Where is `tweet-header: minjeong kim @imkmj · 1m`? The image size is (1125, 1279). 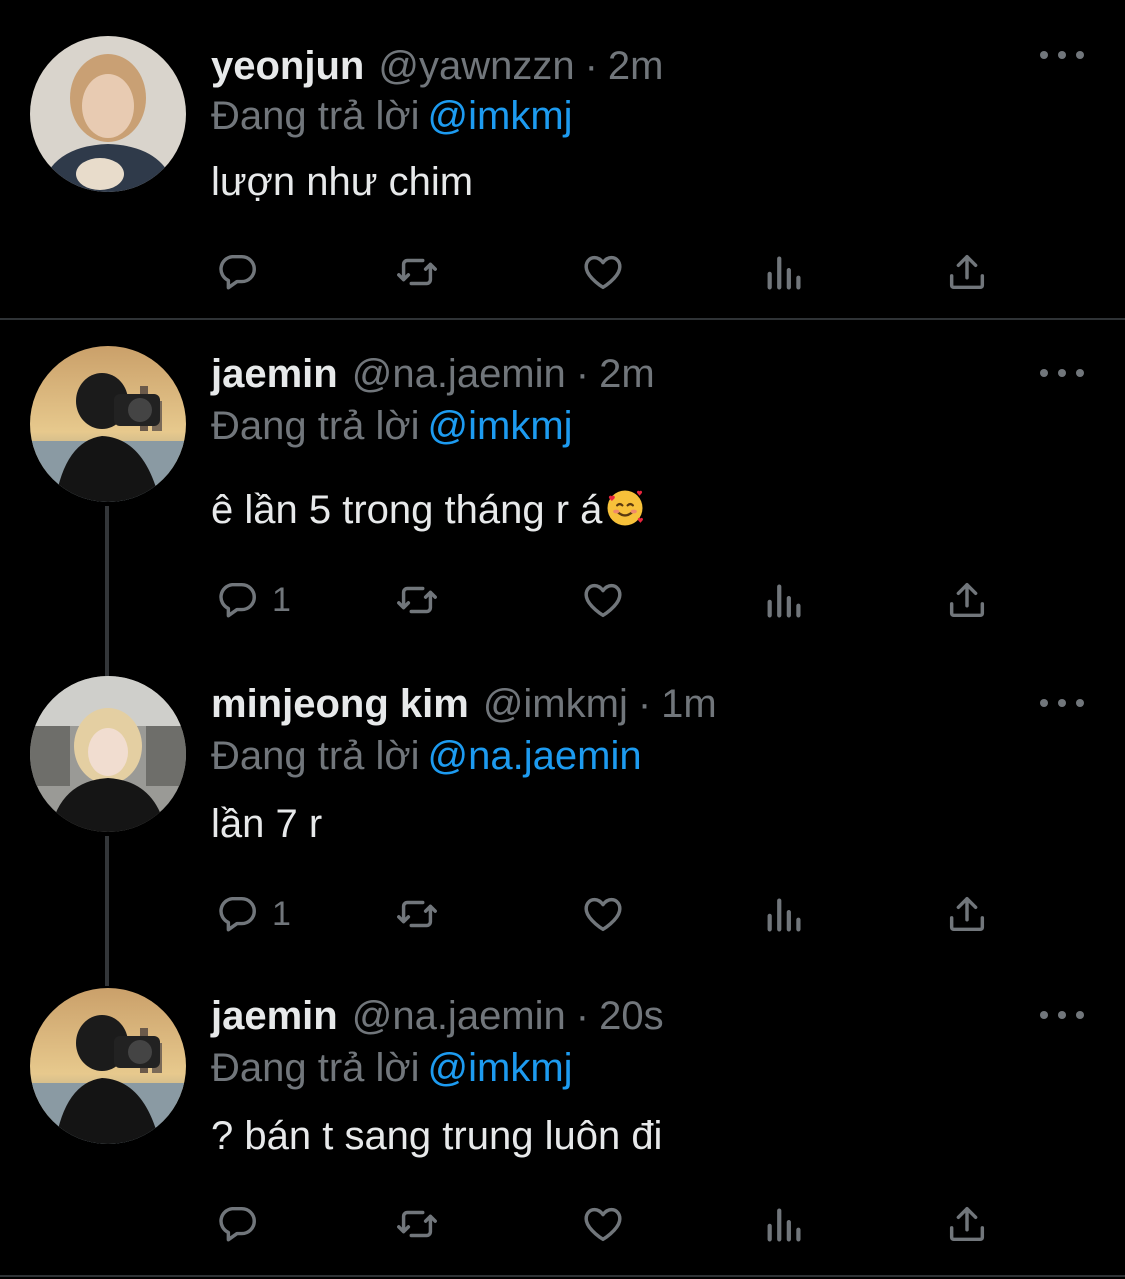 tweet-header: minjeong kim @imkmj · 1m is located at coordinates (464, 704).